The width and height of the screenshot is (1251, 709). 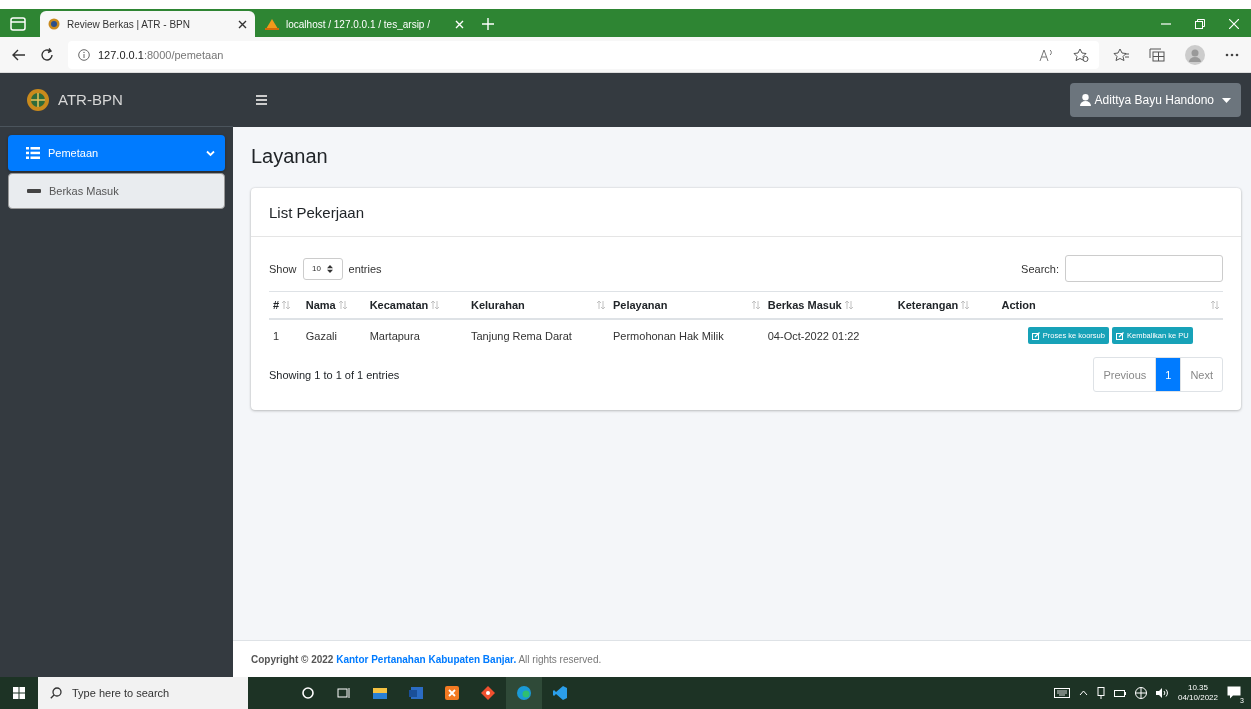 What do you see at coordinates (1083, 693) in the screenshot?
I see `chevron-up-icon` at bounding box center [1083, 693].